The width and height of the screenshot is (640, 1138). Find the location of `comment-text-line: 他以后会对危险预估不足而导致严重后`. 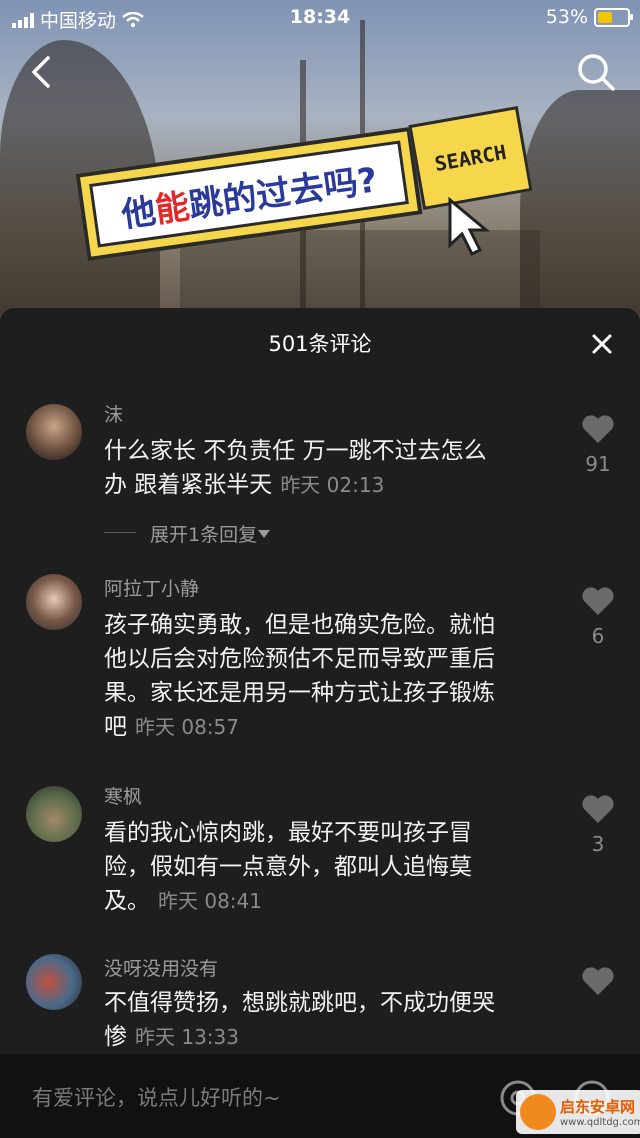

comment-text-line: 他以后会对危险预估不足而导致严重后 is located at coordinates (299, 659).